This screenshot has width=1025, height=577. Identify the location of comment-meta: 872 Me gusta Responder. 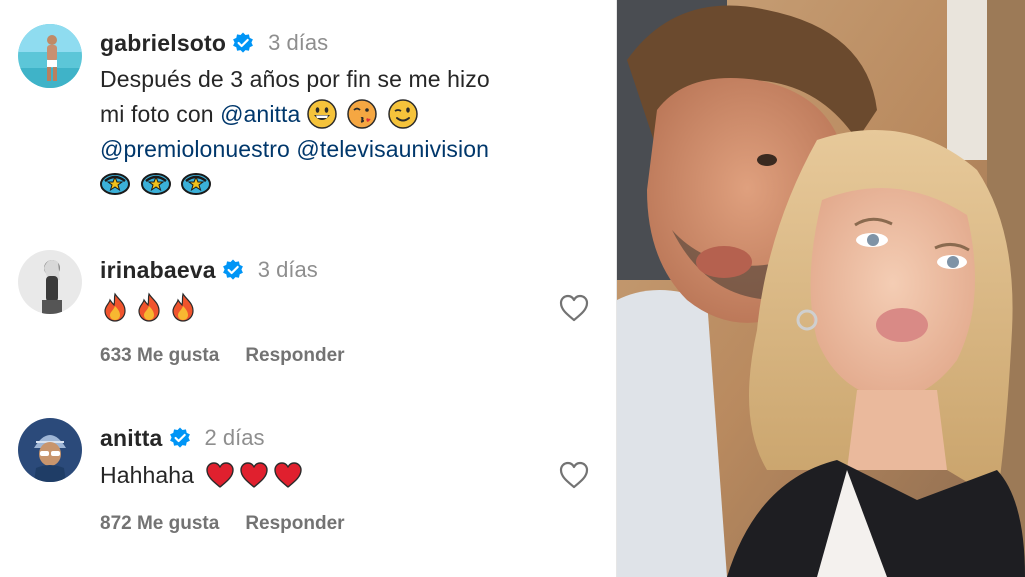
(222, 524).